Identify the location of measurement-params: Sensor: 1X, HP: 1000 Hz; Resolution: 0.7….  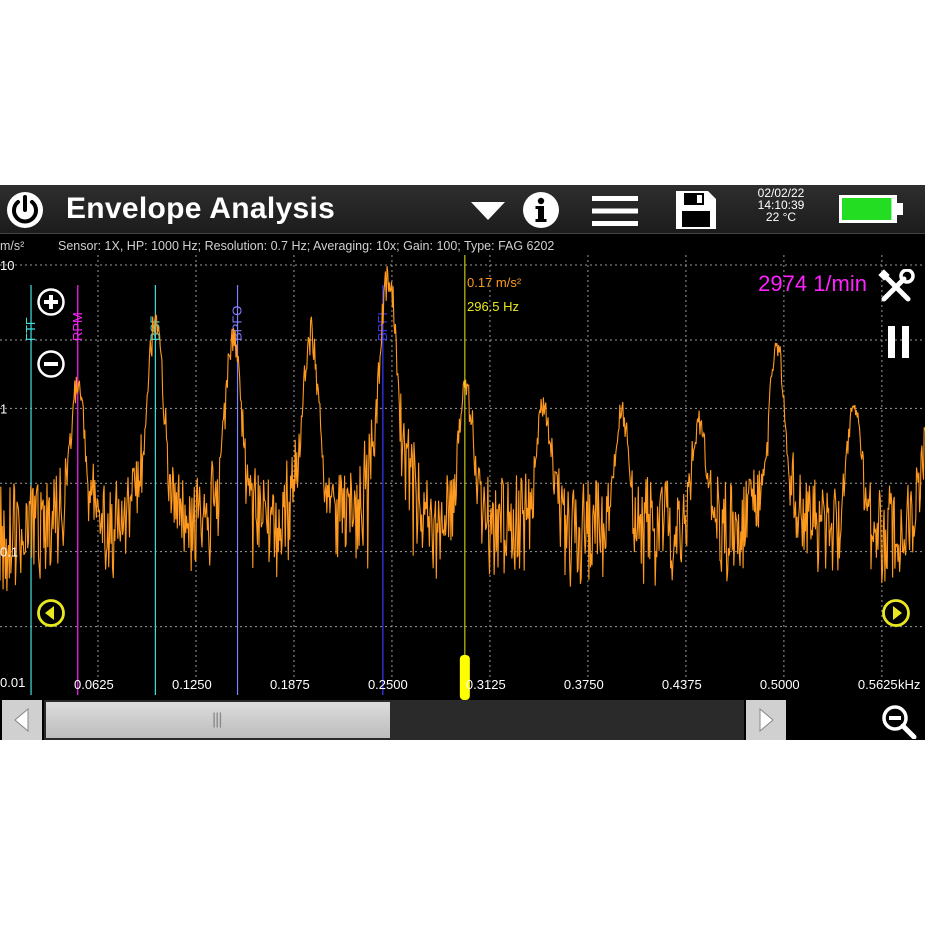
(306, 246).